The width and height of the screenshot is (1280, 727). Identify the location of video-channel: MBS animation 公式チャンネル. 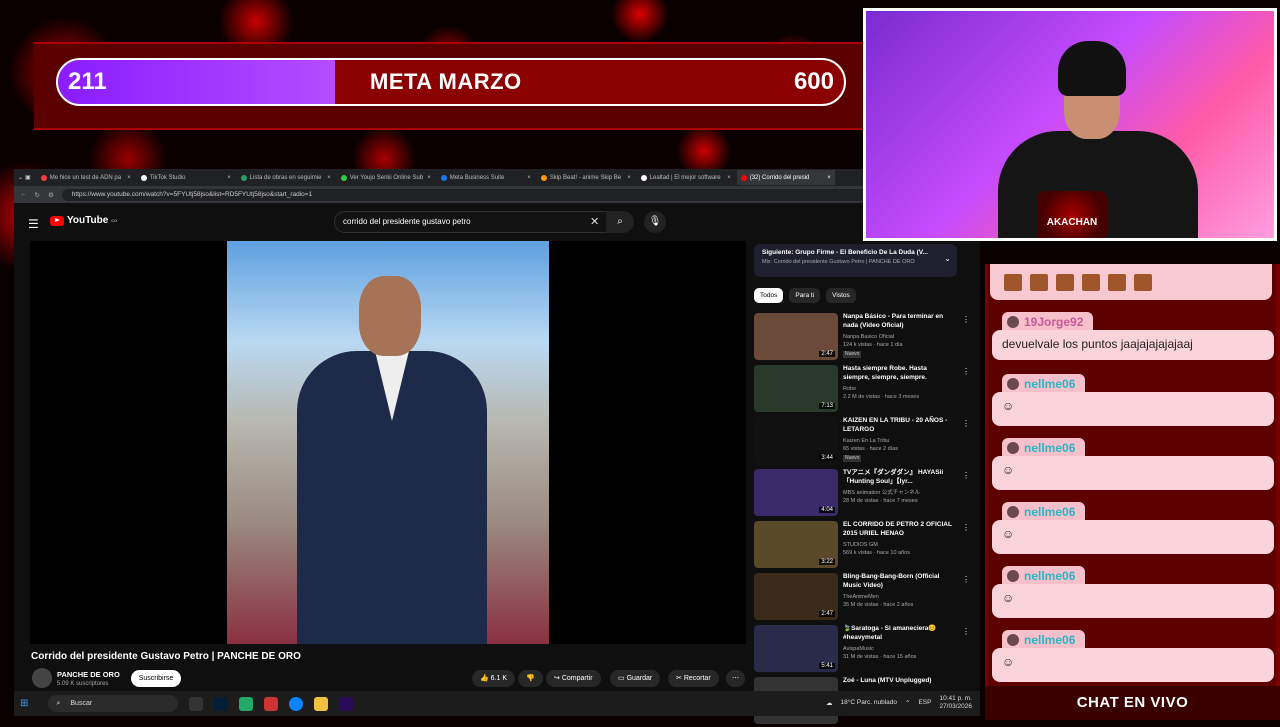
(903, 493).